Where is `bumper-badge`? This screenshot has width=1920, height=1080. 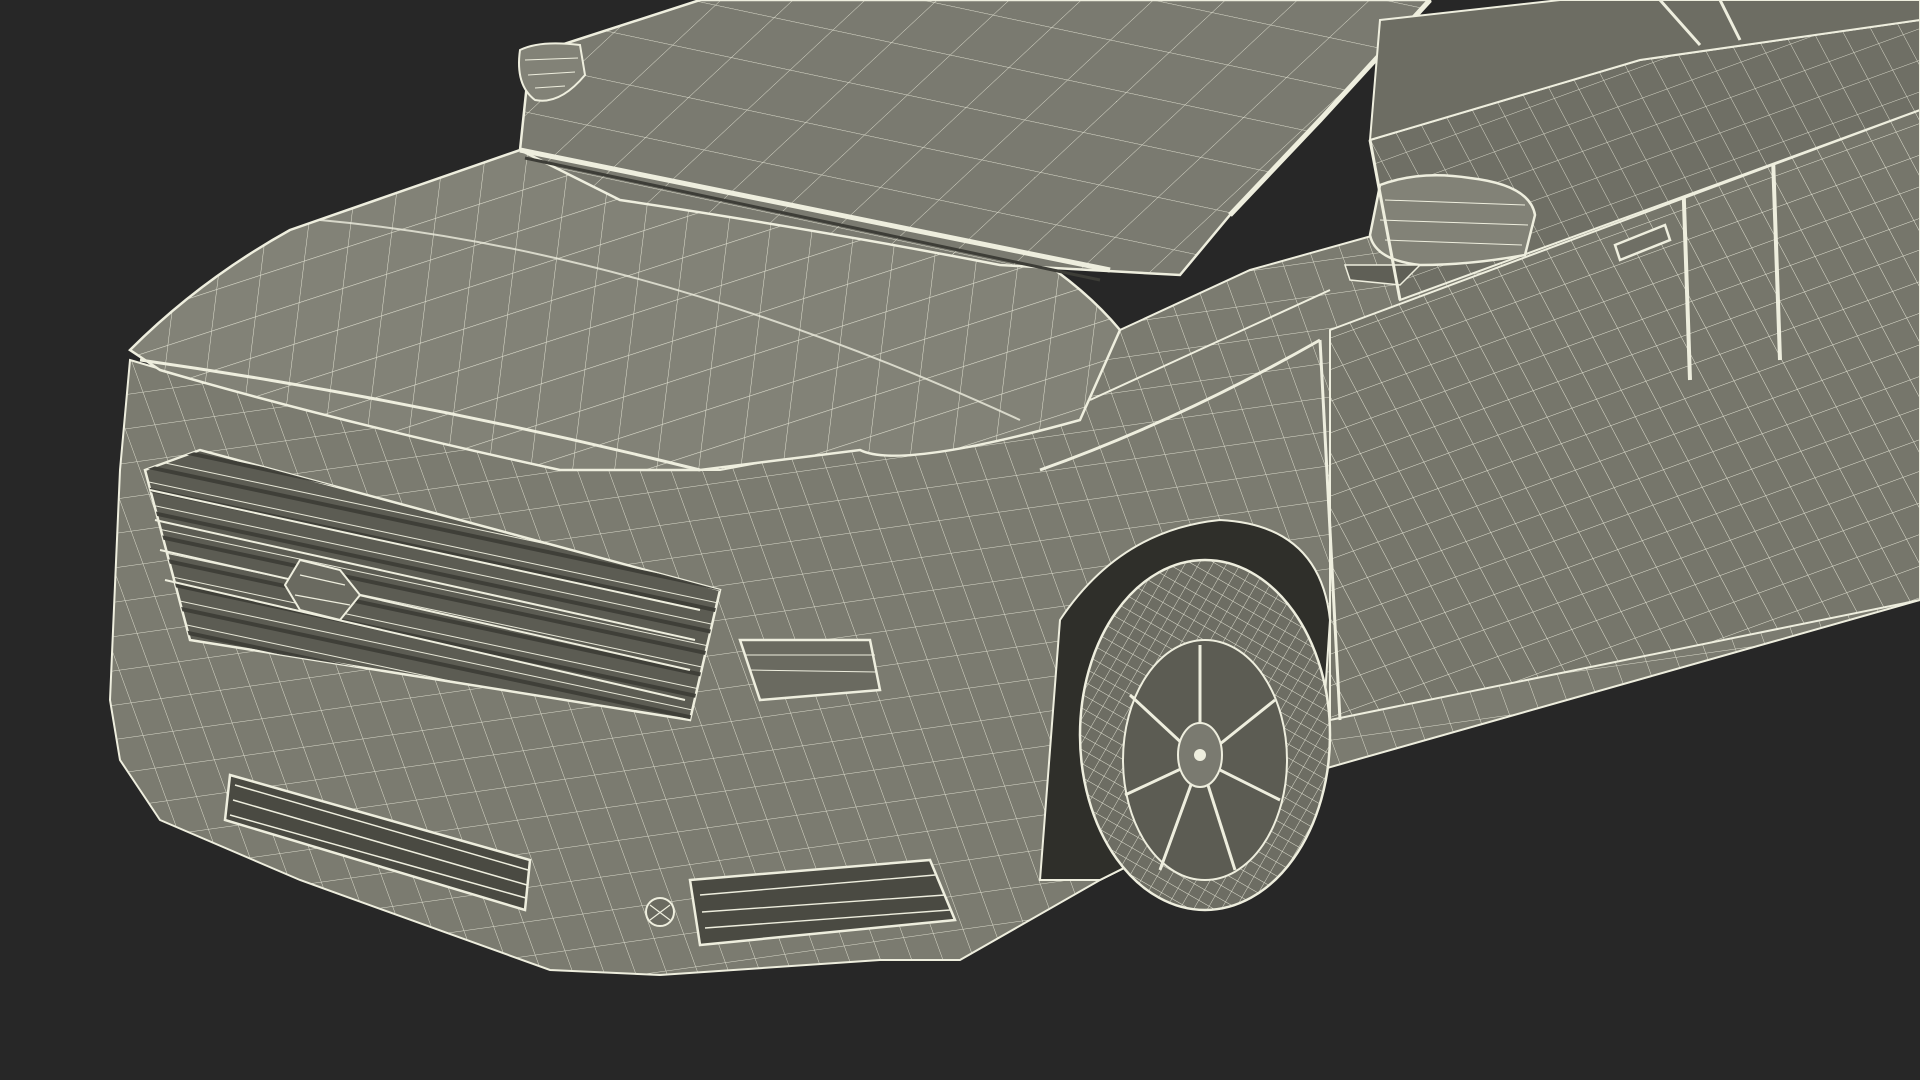
bumper-badge is located at coordinates (660, 912).